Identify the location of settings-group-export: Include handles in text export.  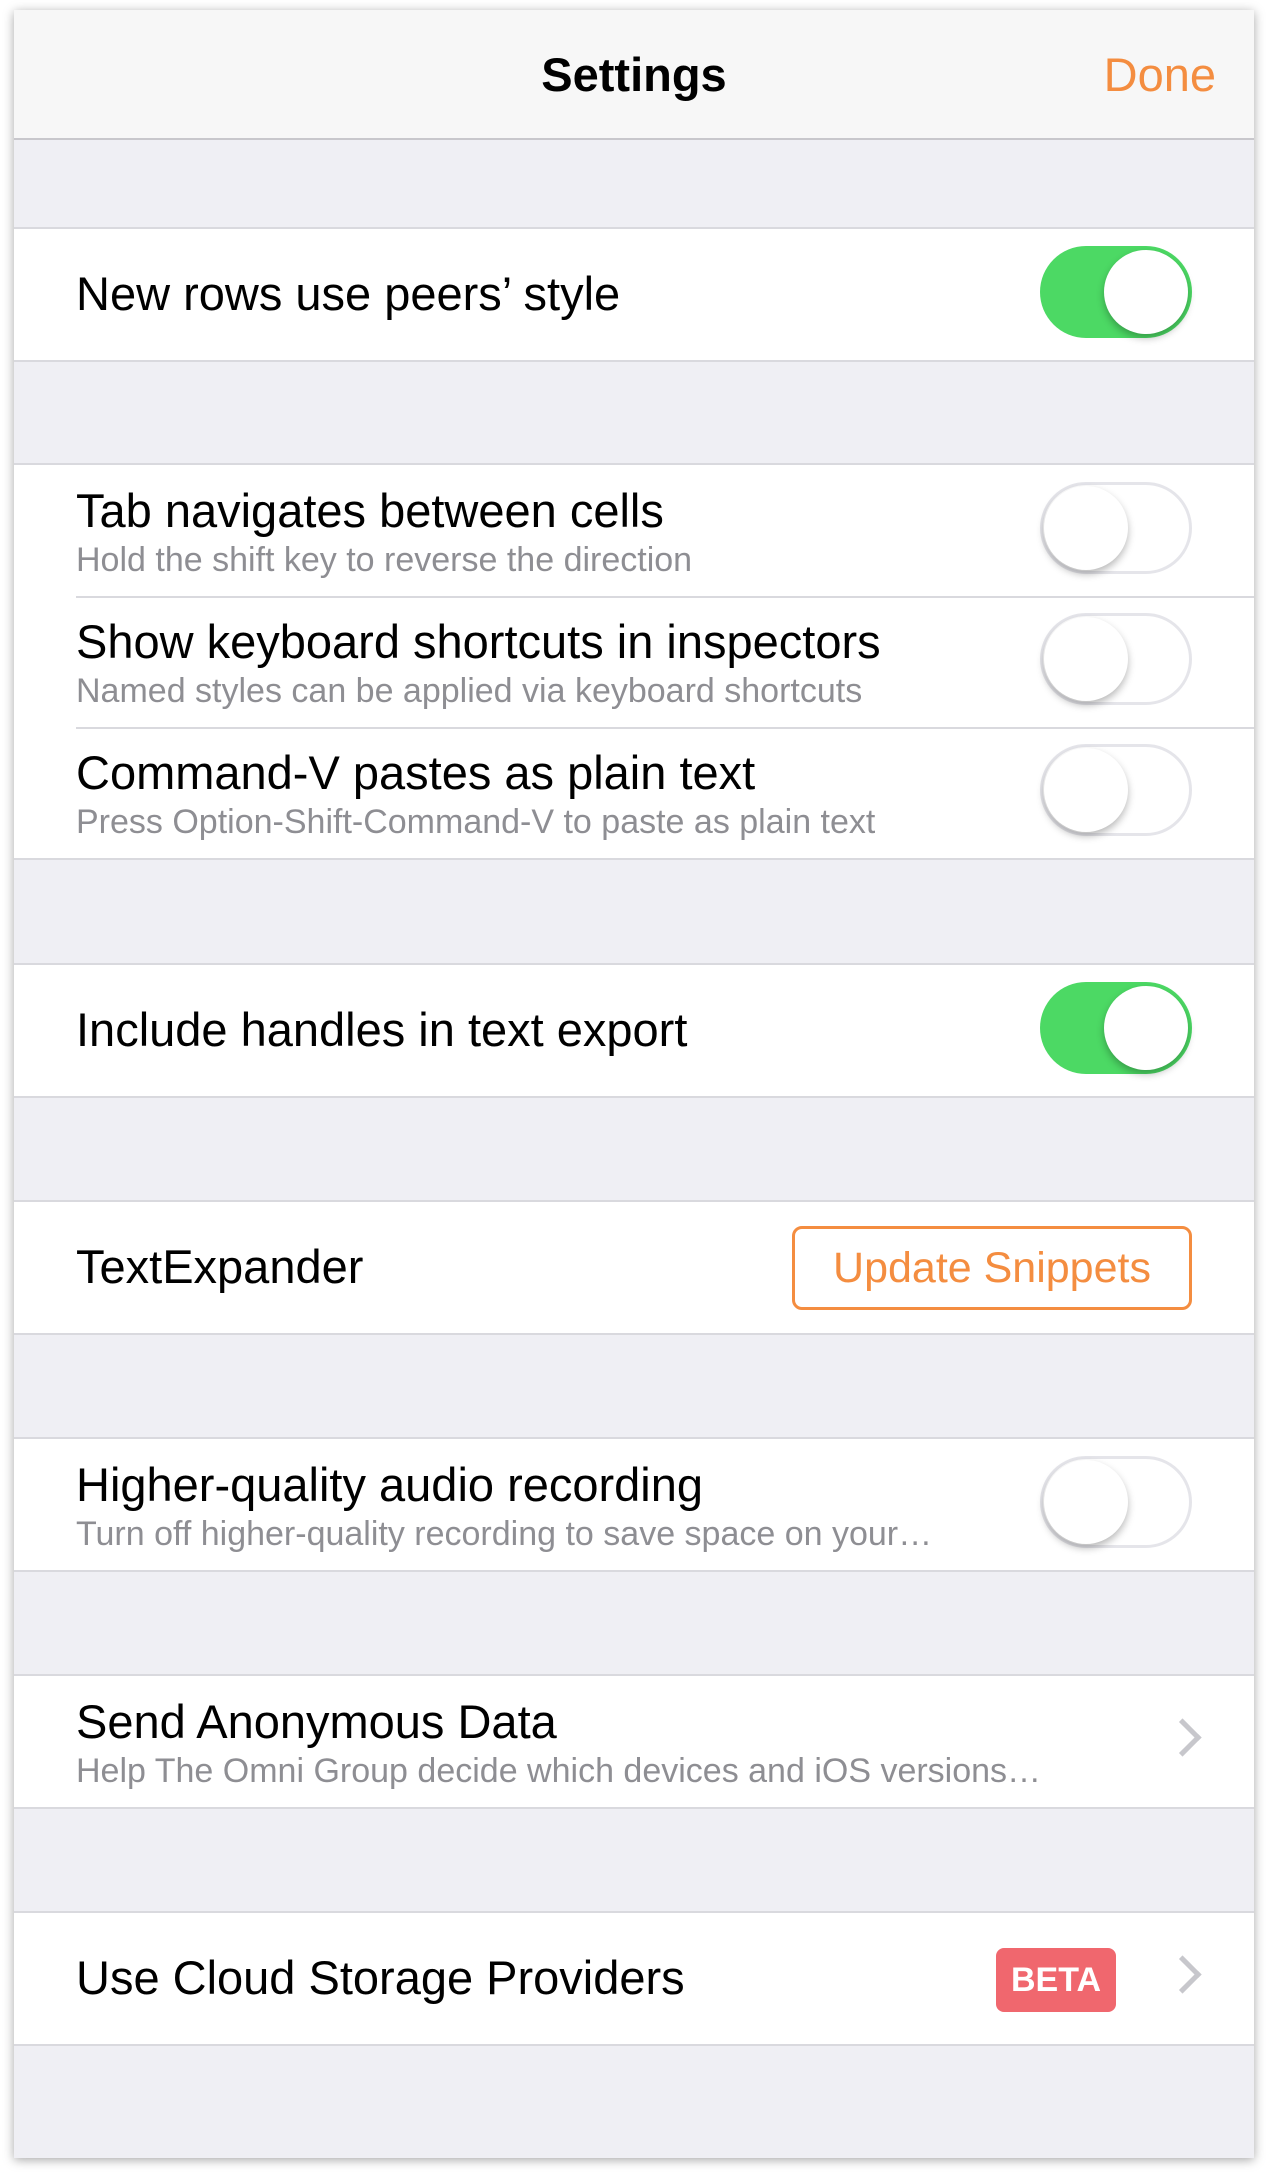
(634, 1030).